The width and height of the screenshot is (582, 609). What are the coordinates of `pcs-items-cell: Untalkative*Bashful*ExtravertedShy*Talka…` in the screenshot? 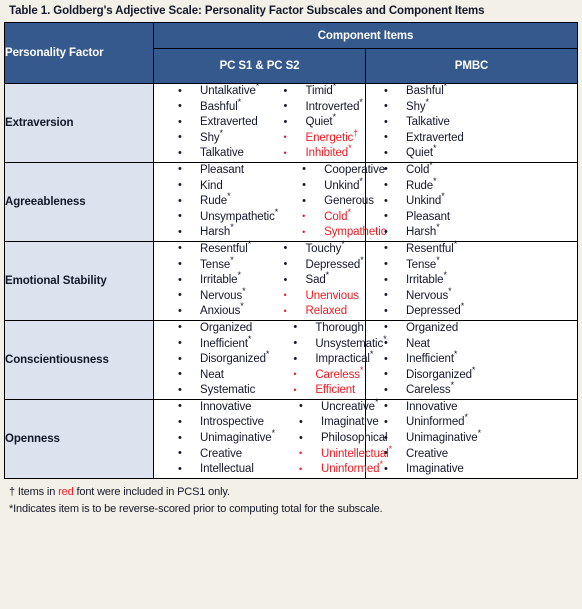 It's located at (259, 122).